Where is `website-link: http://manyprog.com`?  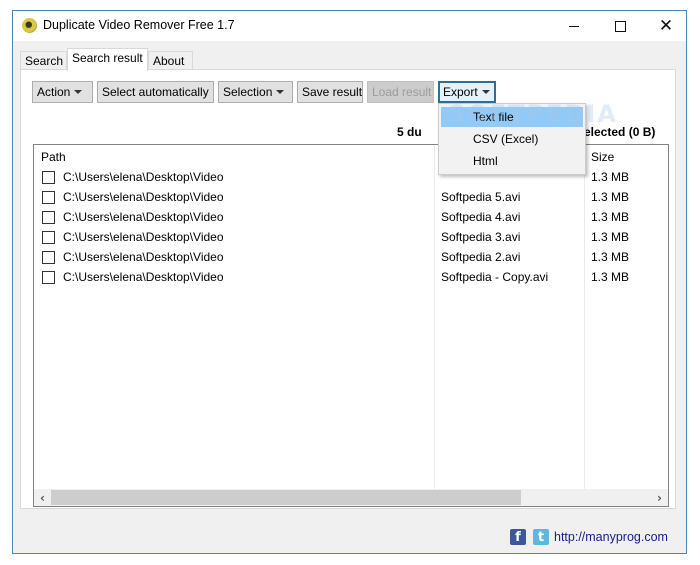 website-link: http://manyprog.com is located at coordinates (611, 537).